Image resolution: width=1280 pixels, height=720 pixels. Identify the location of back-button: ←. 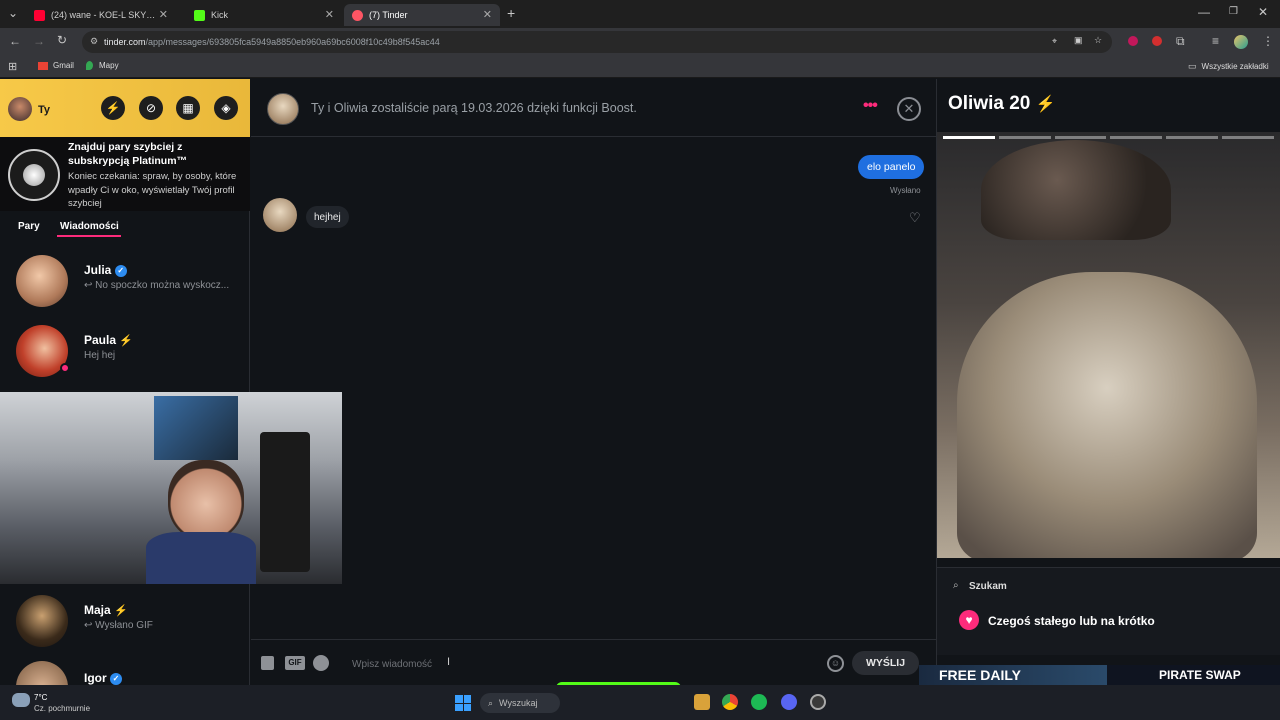
(15, 41).